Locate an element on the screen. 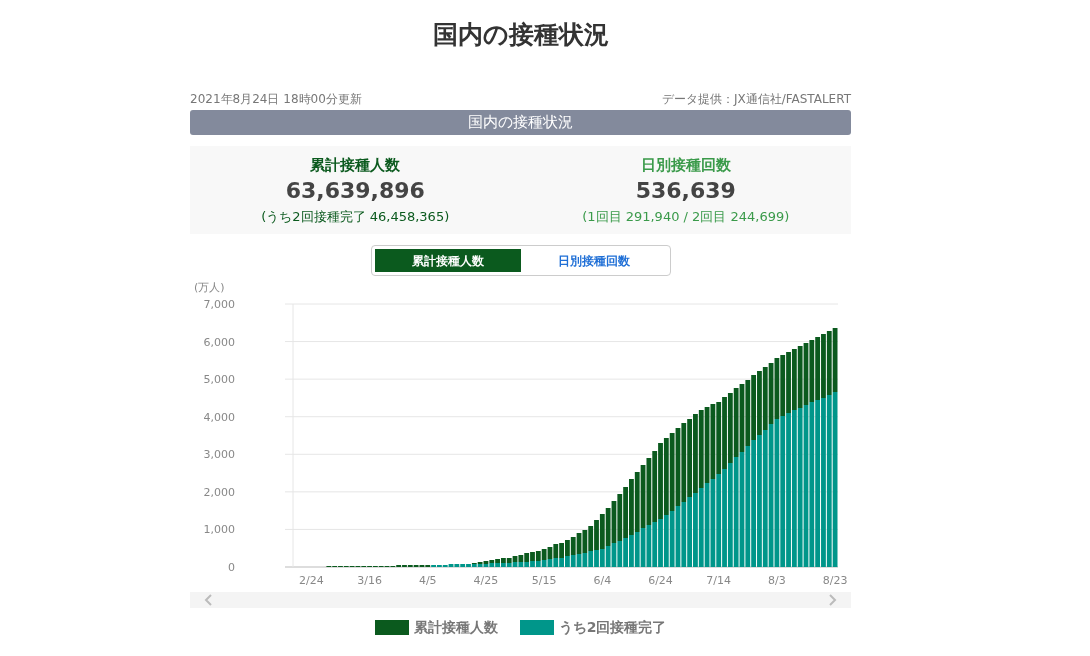 This screenshot has width=1090, height=656. stat-value: 536,639 is located at coordinates (685, 190).